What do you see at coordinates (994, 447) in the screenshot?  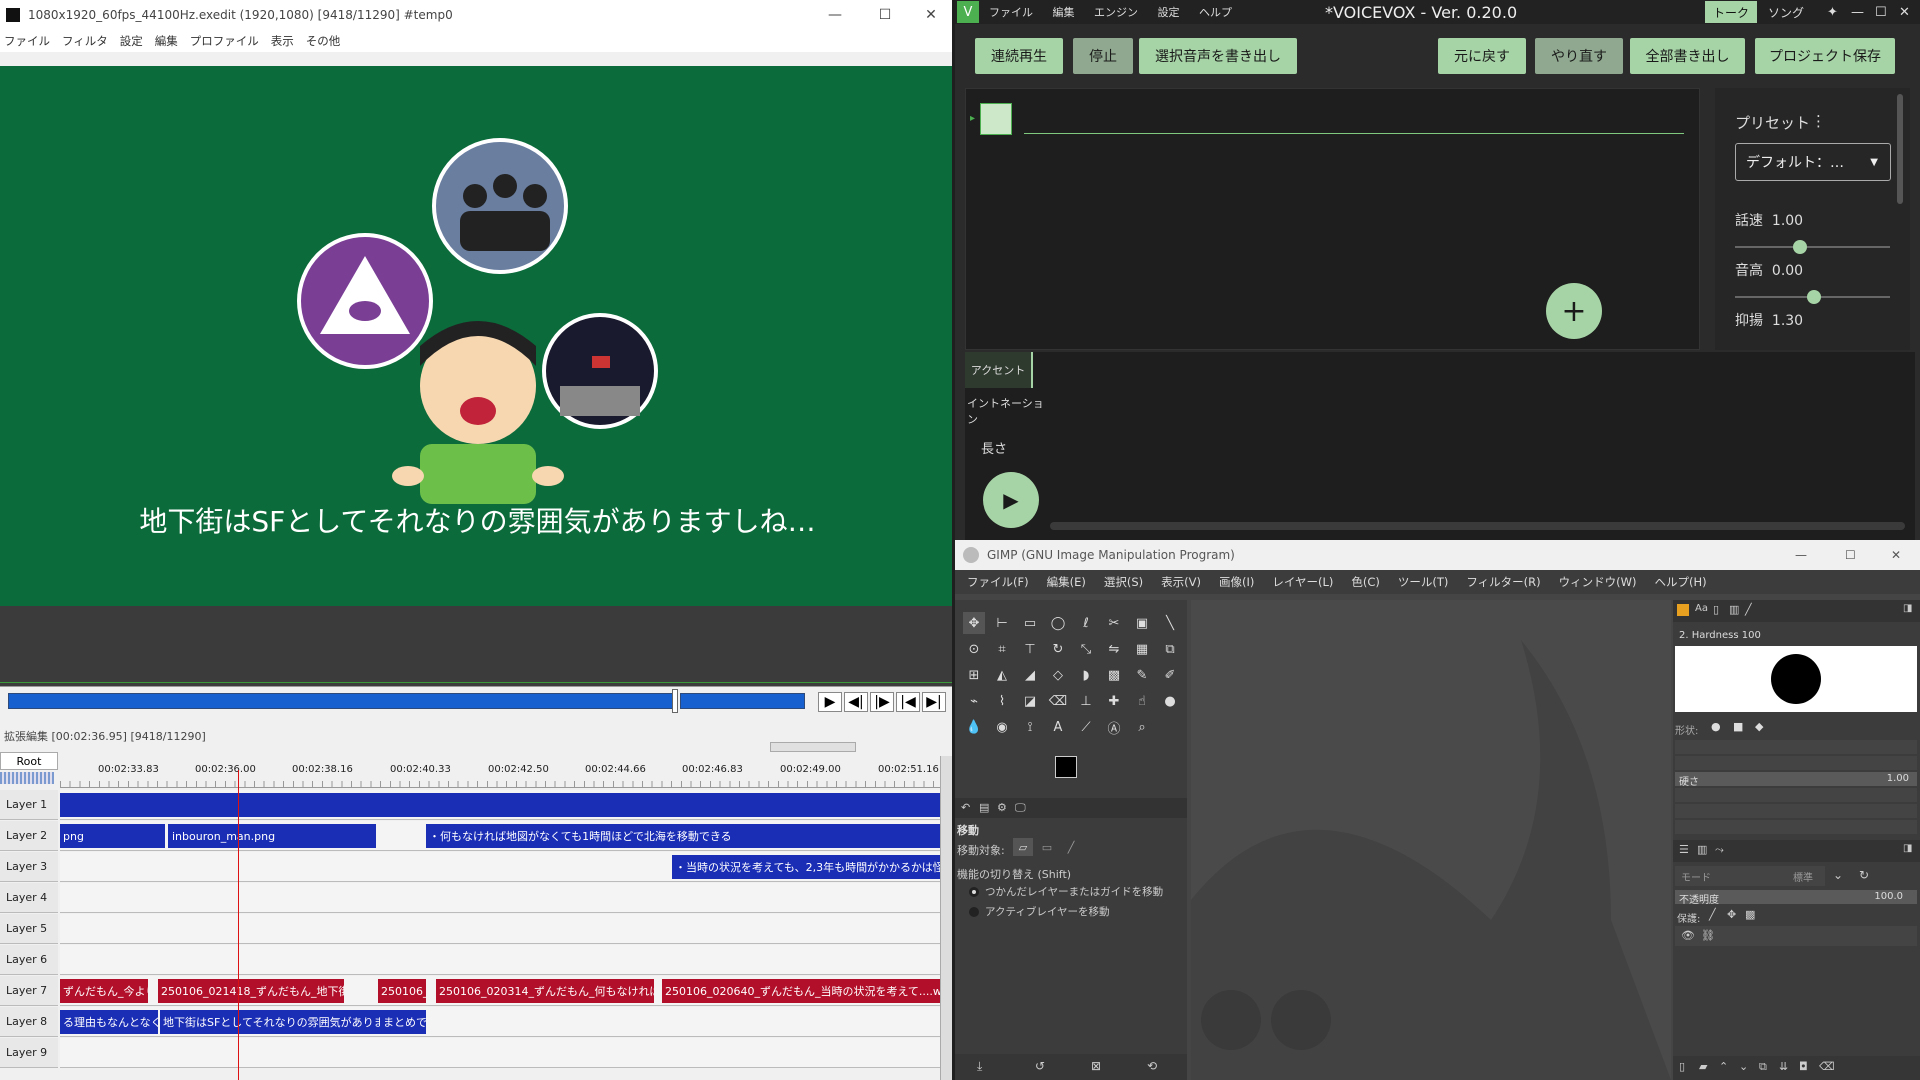 I see `tab-length: 長さ` at bounding box center [994, 447].